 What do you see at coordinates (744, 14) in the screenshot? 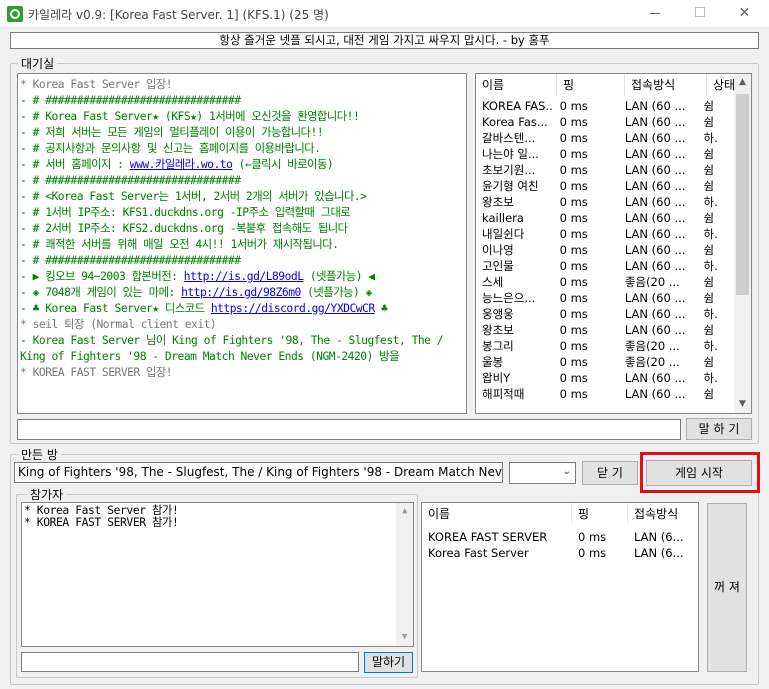
I see `close-button: ✕` at bounding box center [744, 14].